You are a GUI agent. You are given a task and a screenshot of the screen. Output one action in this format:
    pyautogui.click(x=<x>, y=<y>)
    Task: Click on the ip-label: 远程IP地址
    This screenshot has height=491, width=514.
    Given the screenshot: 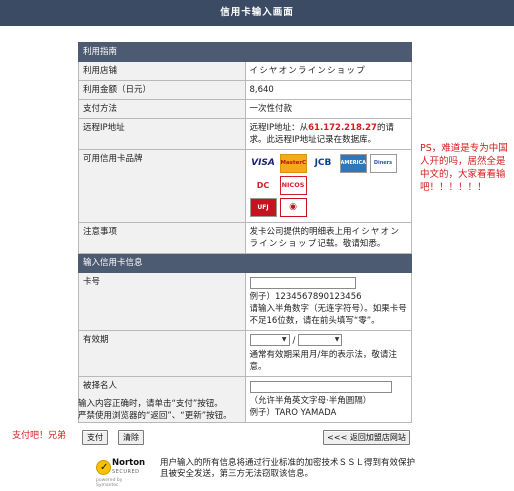 What is the action you would take?
    pyautogui.click(x=162, y=134)
    